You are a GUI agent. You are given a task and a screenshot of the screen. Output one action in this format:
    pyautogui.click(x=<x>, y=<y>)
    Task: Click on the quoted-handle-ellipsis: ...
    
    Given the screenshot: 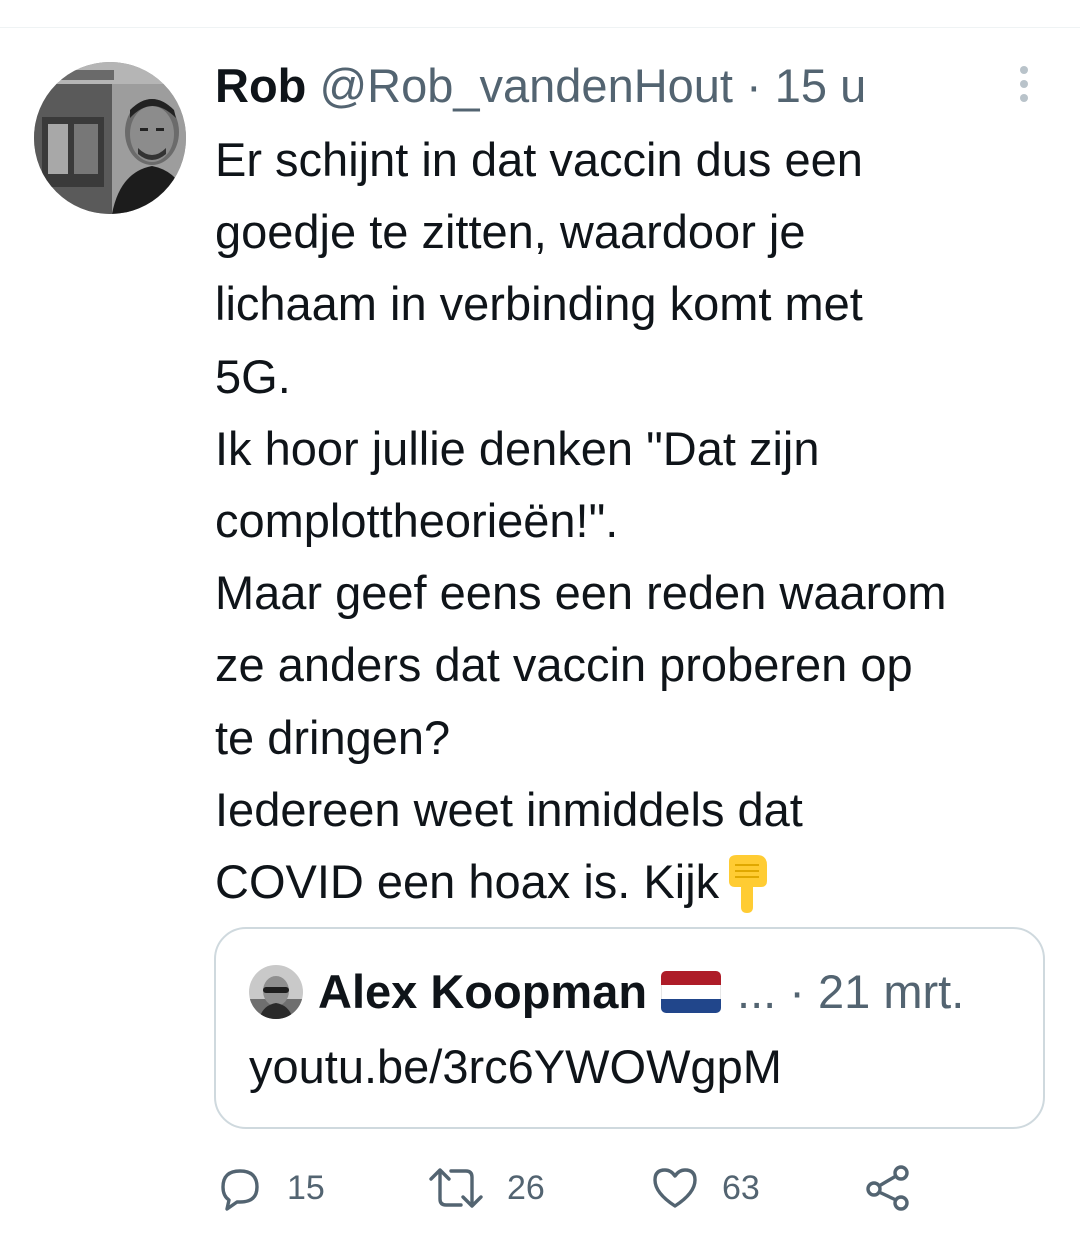 What is the action you would take?
    pyautogui.click(x=757, y=991)
    